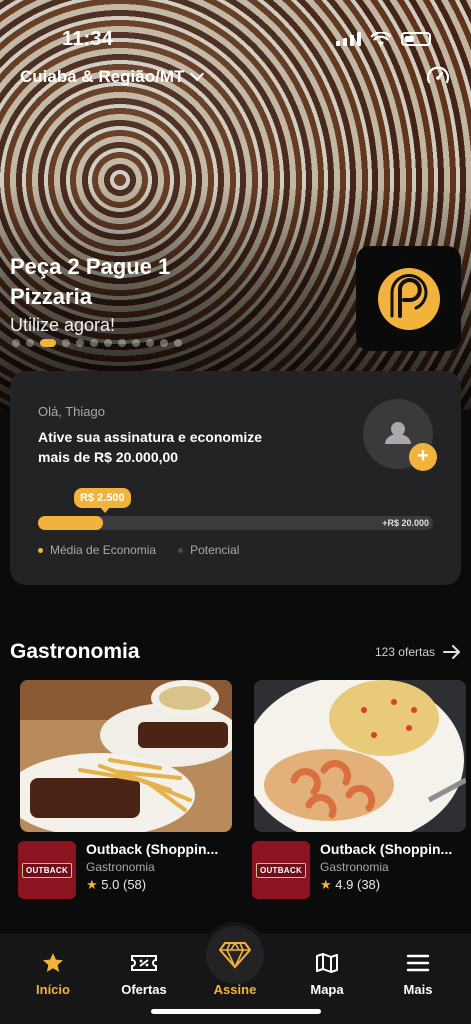 Image resolution: width=471 pixels, height=1024 pixels. What do you see at coordinates (348, 39) in the screenshot?
I see `signal-icon` at bounding box center [348, 39].